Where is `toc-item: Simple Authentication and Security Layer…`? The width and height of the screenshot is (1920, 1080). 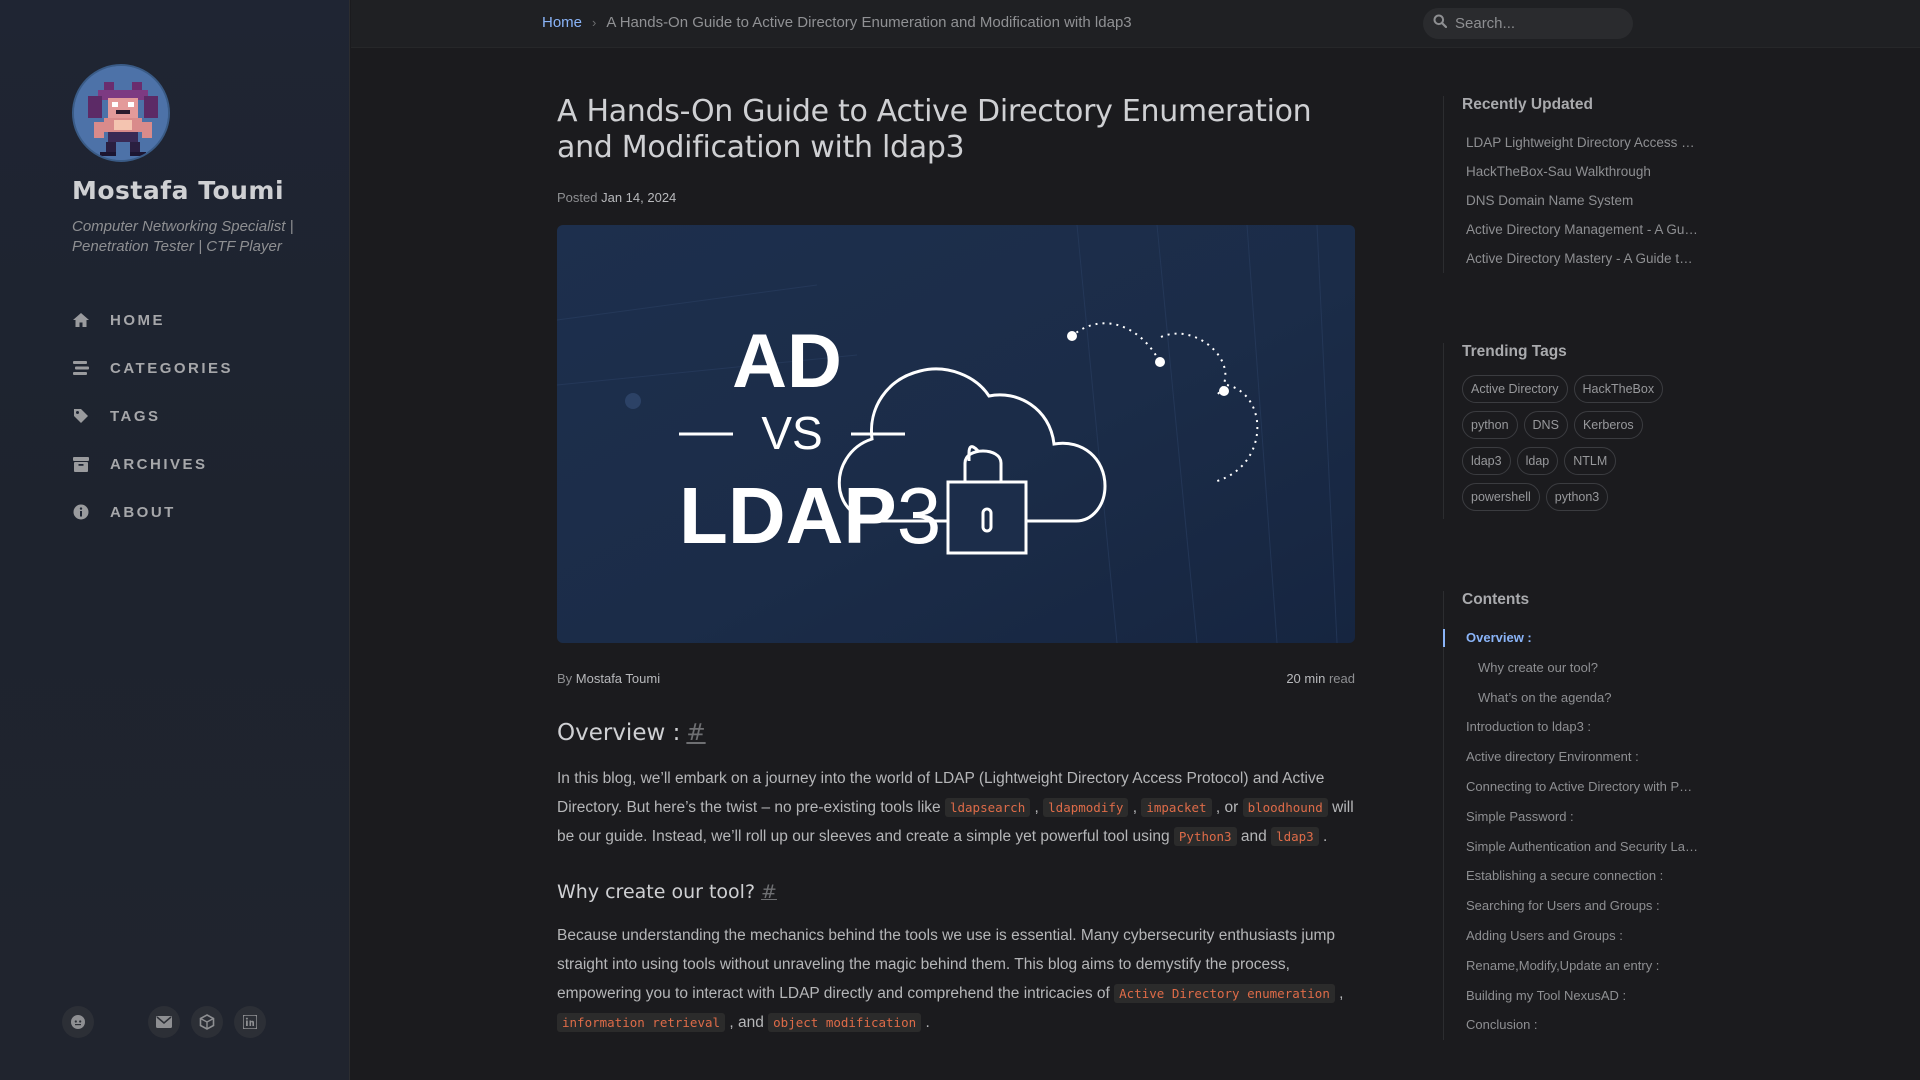 toc-item: Simple Authentication and Security Layer… is located at coordinates (1580, 847).